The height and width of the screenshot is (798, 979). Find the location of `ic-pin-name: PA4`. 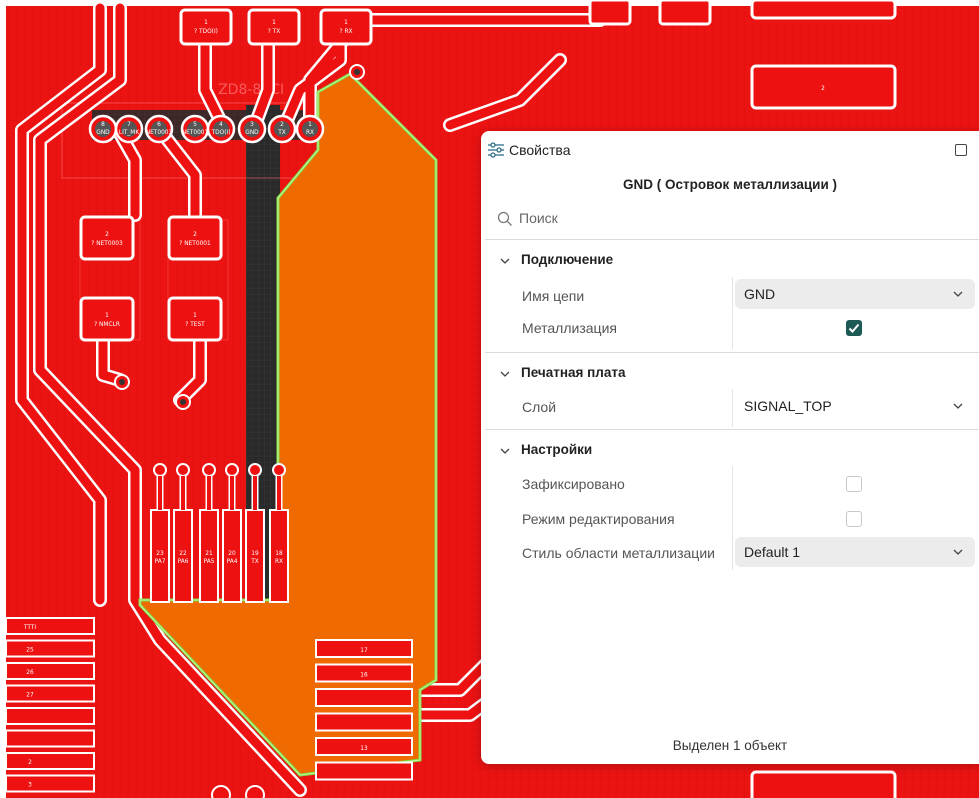

ic-pin-name: PA4 is located at coordinates (232, 561).